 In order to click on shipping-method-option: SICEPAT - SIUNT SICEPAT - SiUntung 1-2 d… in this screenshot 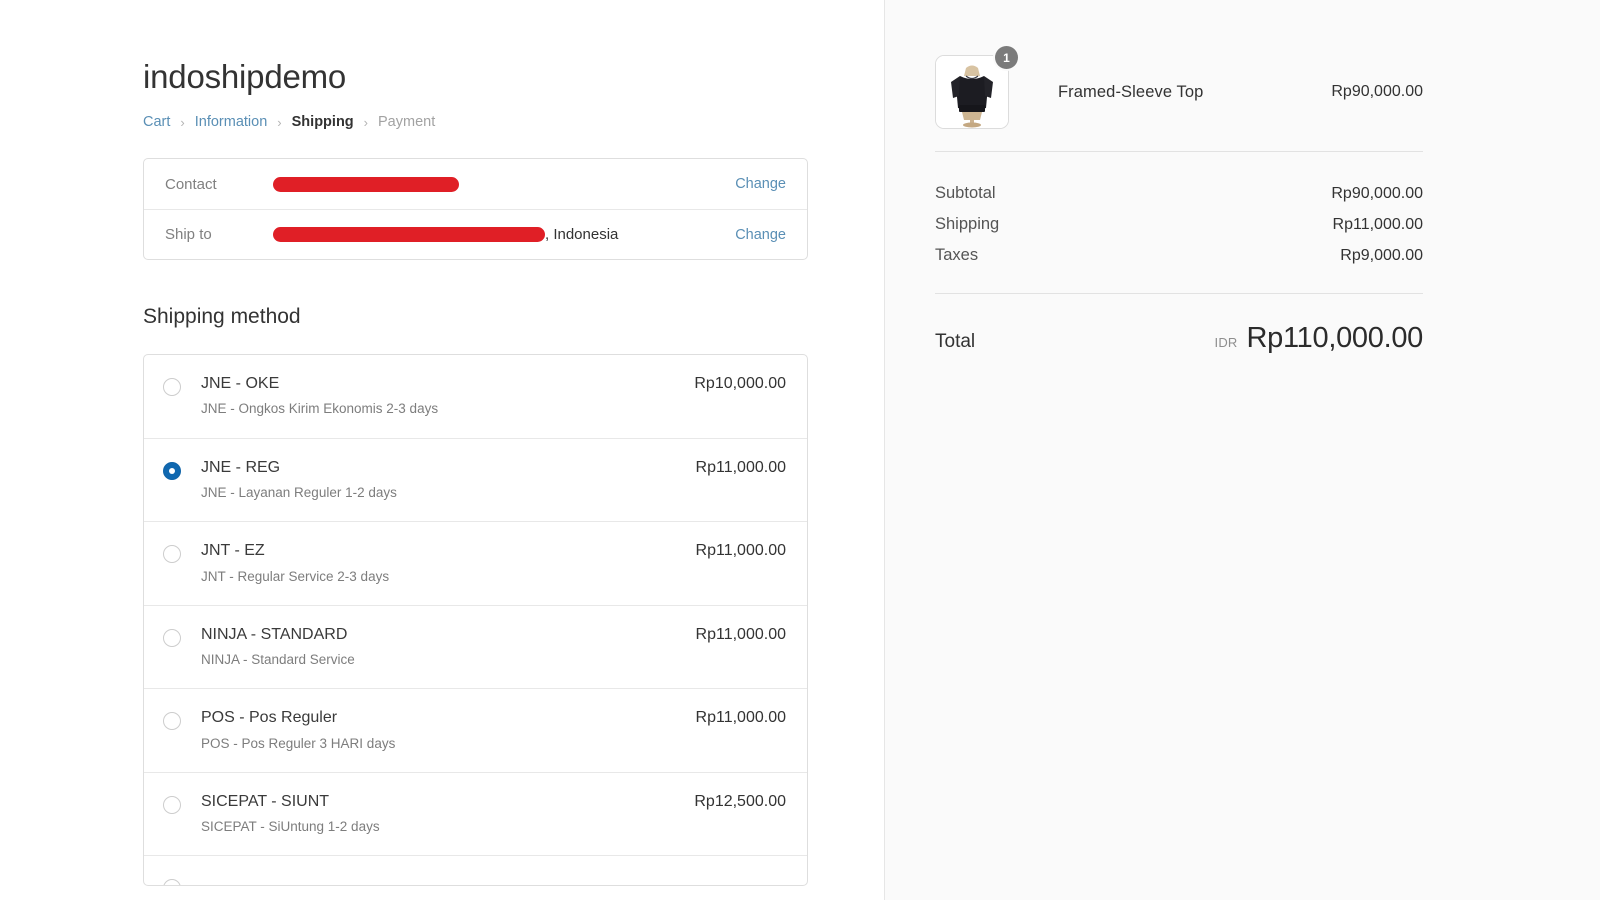, I will do `click(475, 813)`.